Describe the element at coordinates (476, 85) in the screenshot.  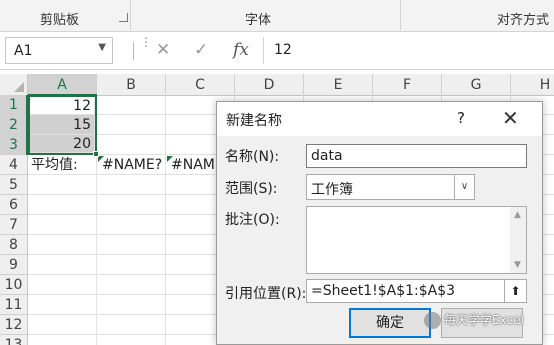
I see `column-header-g: G` at that location.